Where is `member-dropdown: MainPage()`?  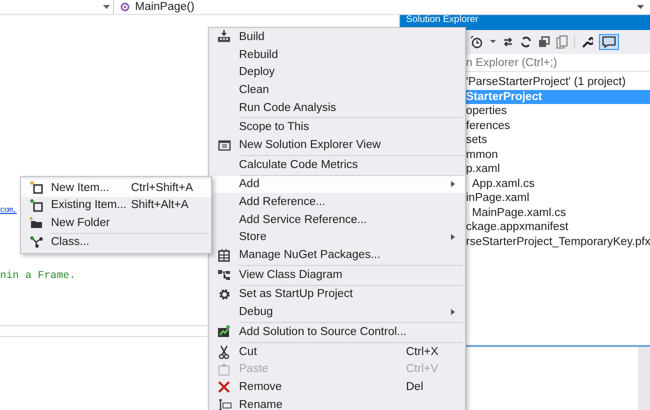 member-dropdown: MainPage() is located at coordinates (375, 7).